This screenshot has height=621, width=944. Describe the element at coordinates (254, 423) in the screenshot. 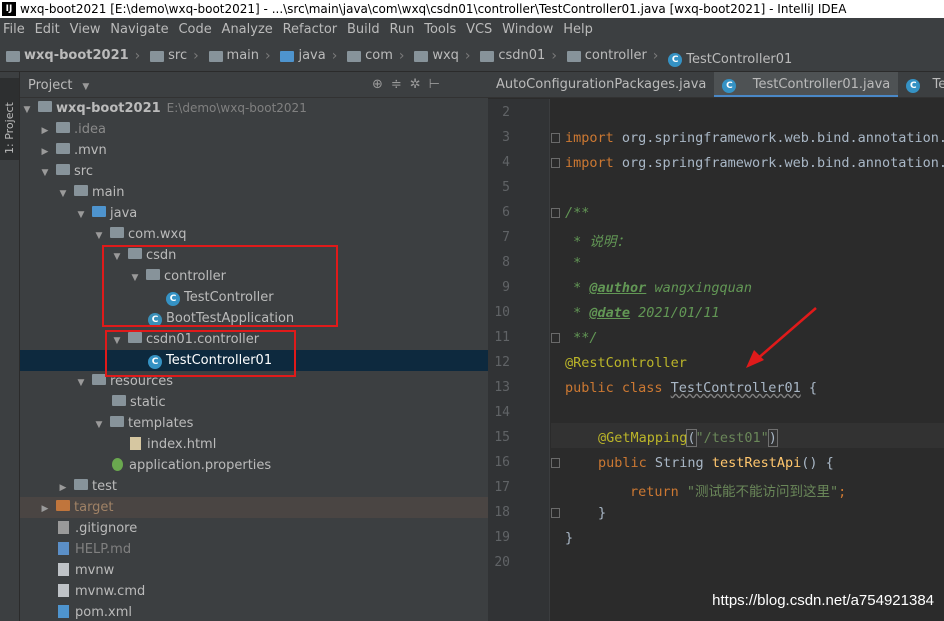

I see `tree-item-templates: ▼ templates` at that location.